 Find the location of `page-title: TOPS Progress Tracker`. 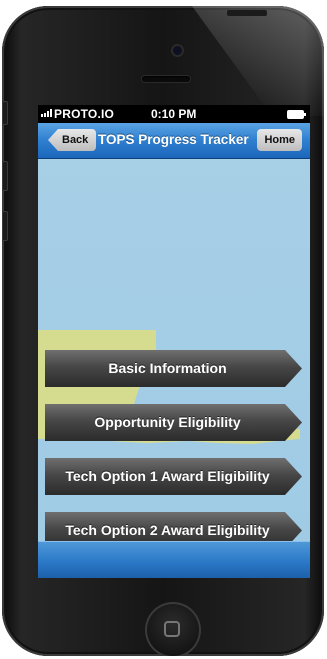

page-title: TOPS Progress Tracker is located at coordinates (173, 139).